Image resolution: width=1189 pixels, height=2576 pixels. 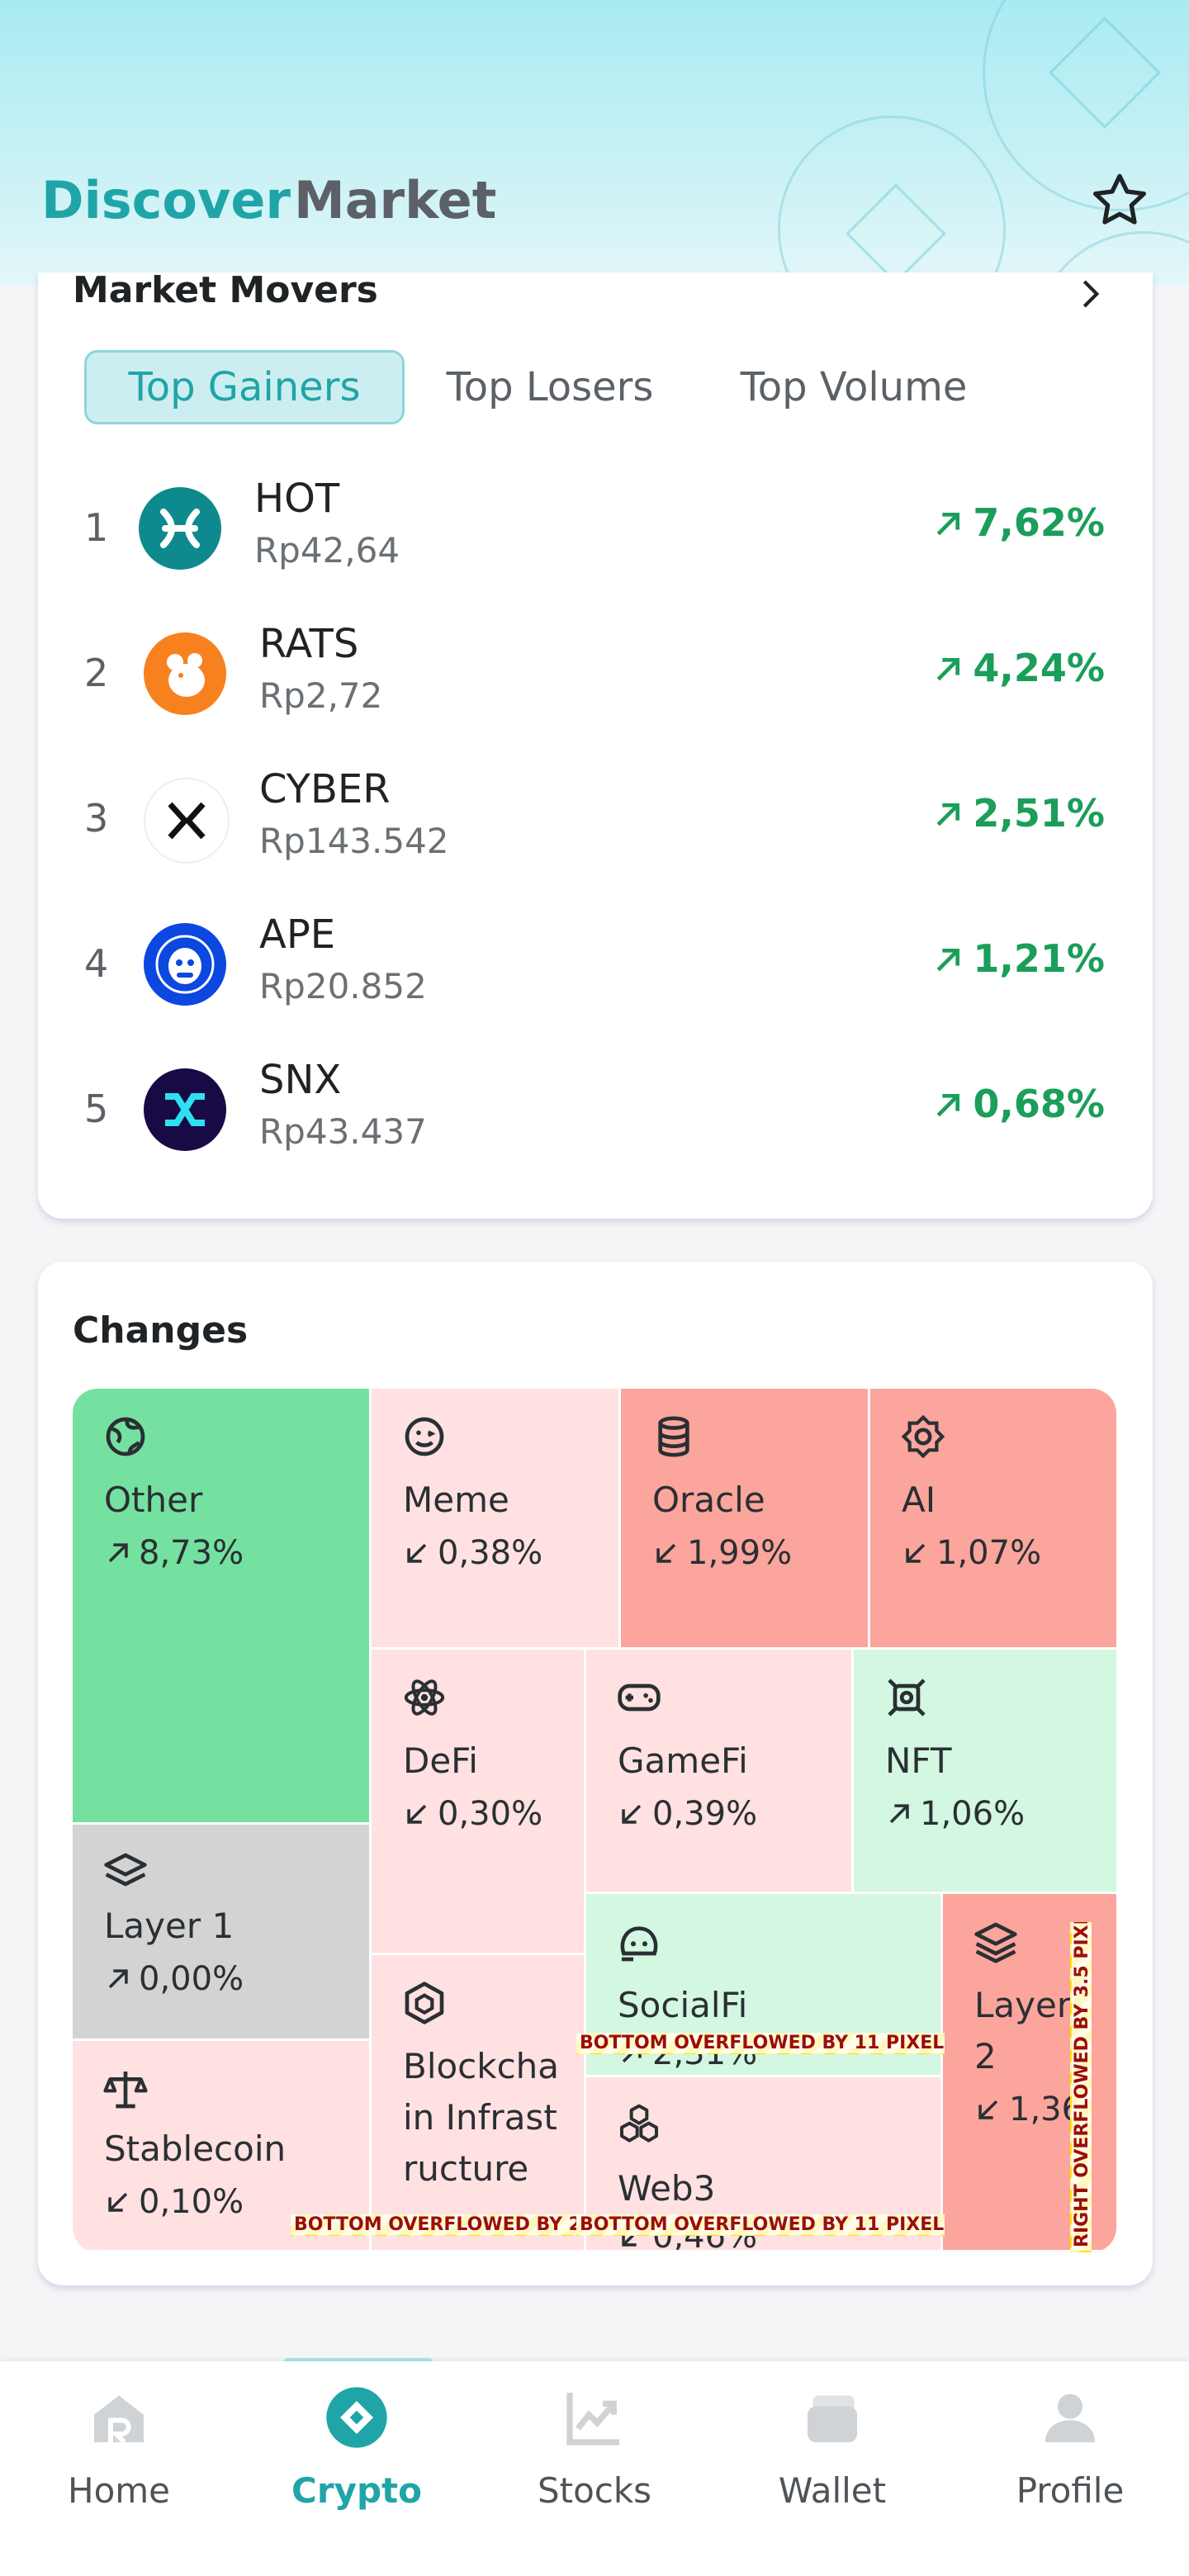 What do you see at coordinates (424, 1697) in the screenshot?
I see `atom-icon` at bounding box center [424, 1697].